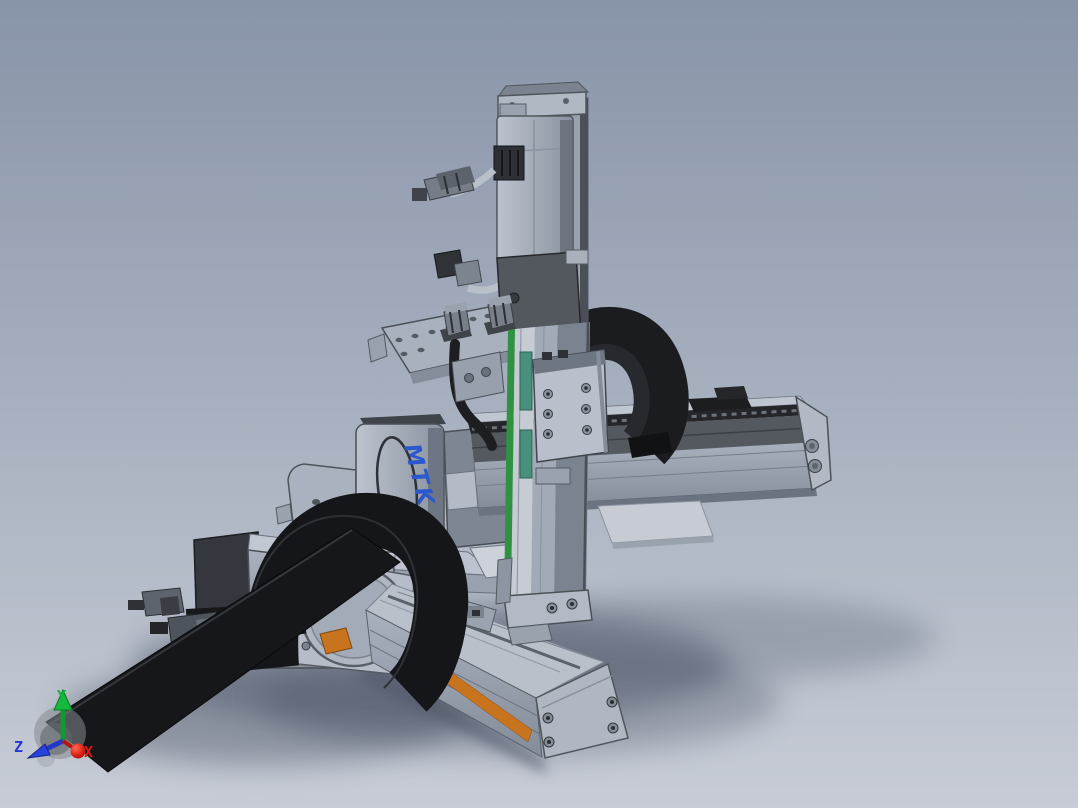  I want to click on triad-y-label: Y, so click(61, 696).